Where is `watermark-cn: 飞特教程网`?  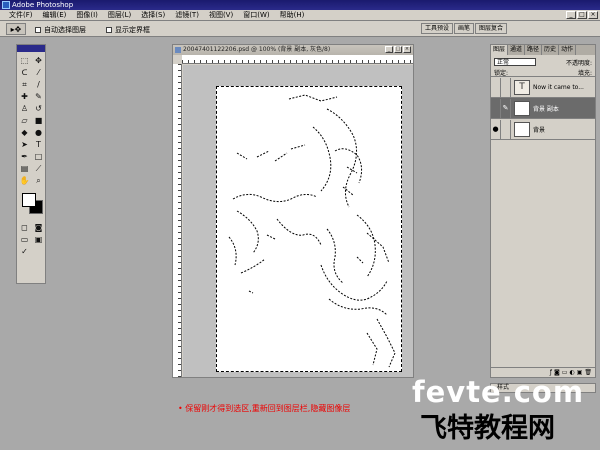 watermark-cn: 飞特教程网 is located at coordinates (487, 428).